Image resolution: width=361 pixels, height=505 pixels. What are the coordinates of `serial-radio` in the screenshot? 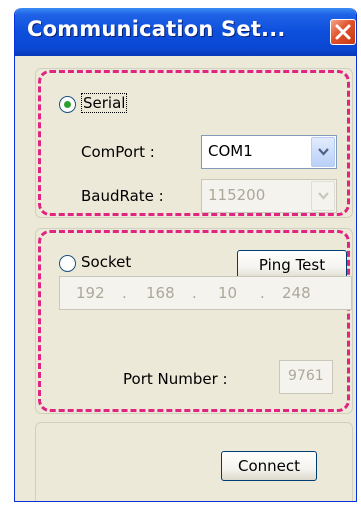 It's located at (67, 104).